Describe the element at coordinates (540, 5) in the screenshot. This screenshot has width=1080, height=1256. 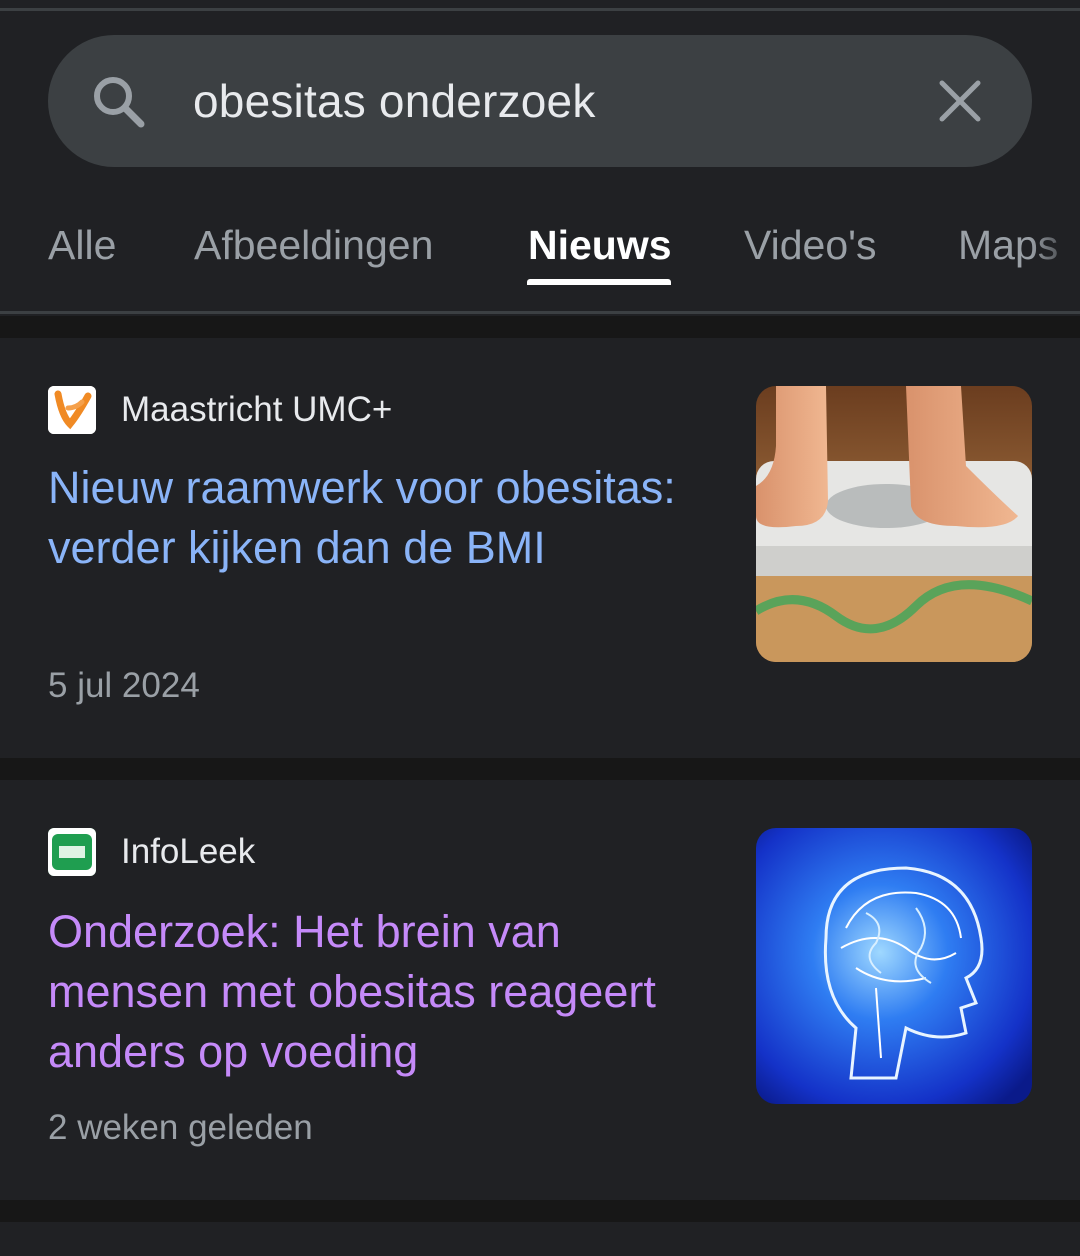
I see `status-divider` at that location.